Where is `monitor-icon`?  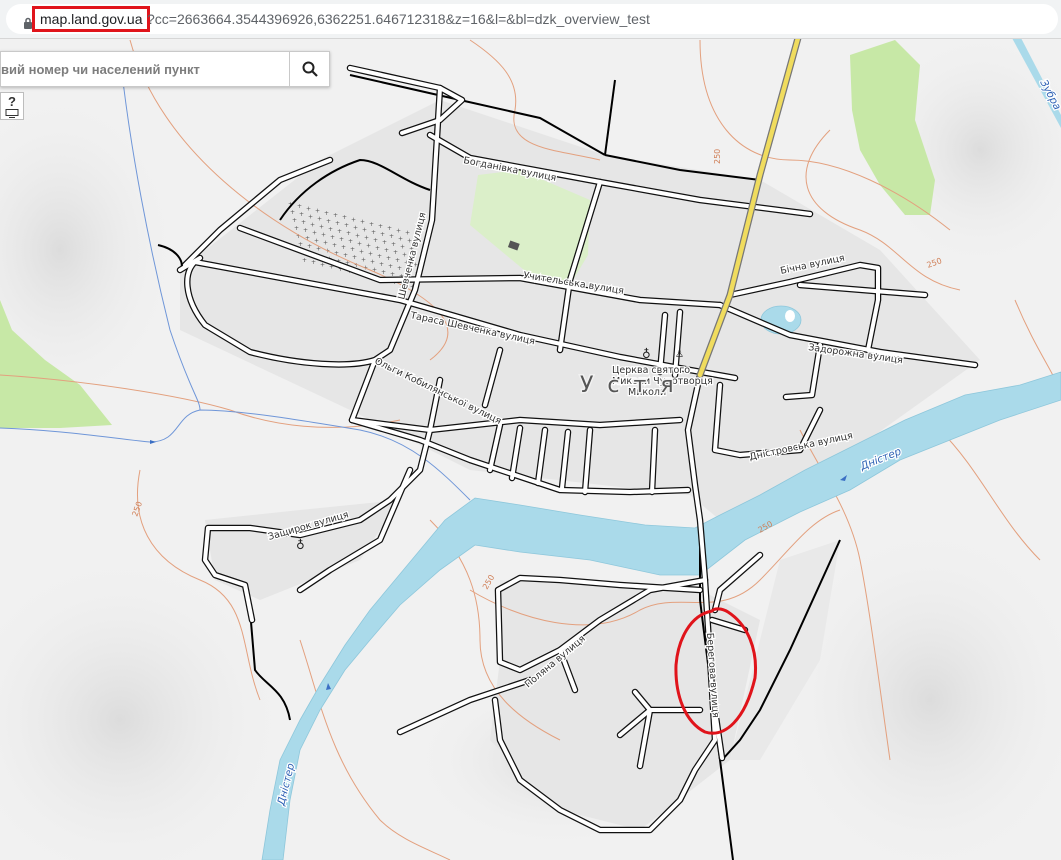
monitor-icon is located at coordinates (12, 113).